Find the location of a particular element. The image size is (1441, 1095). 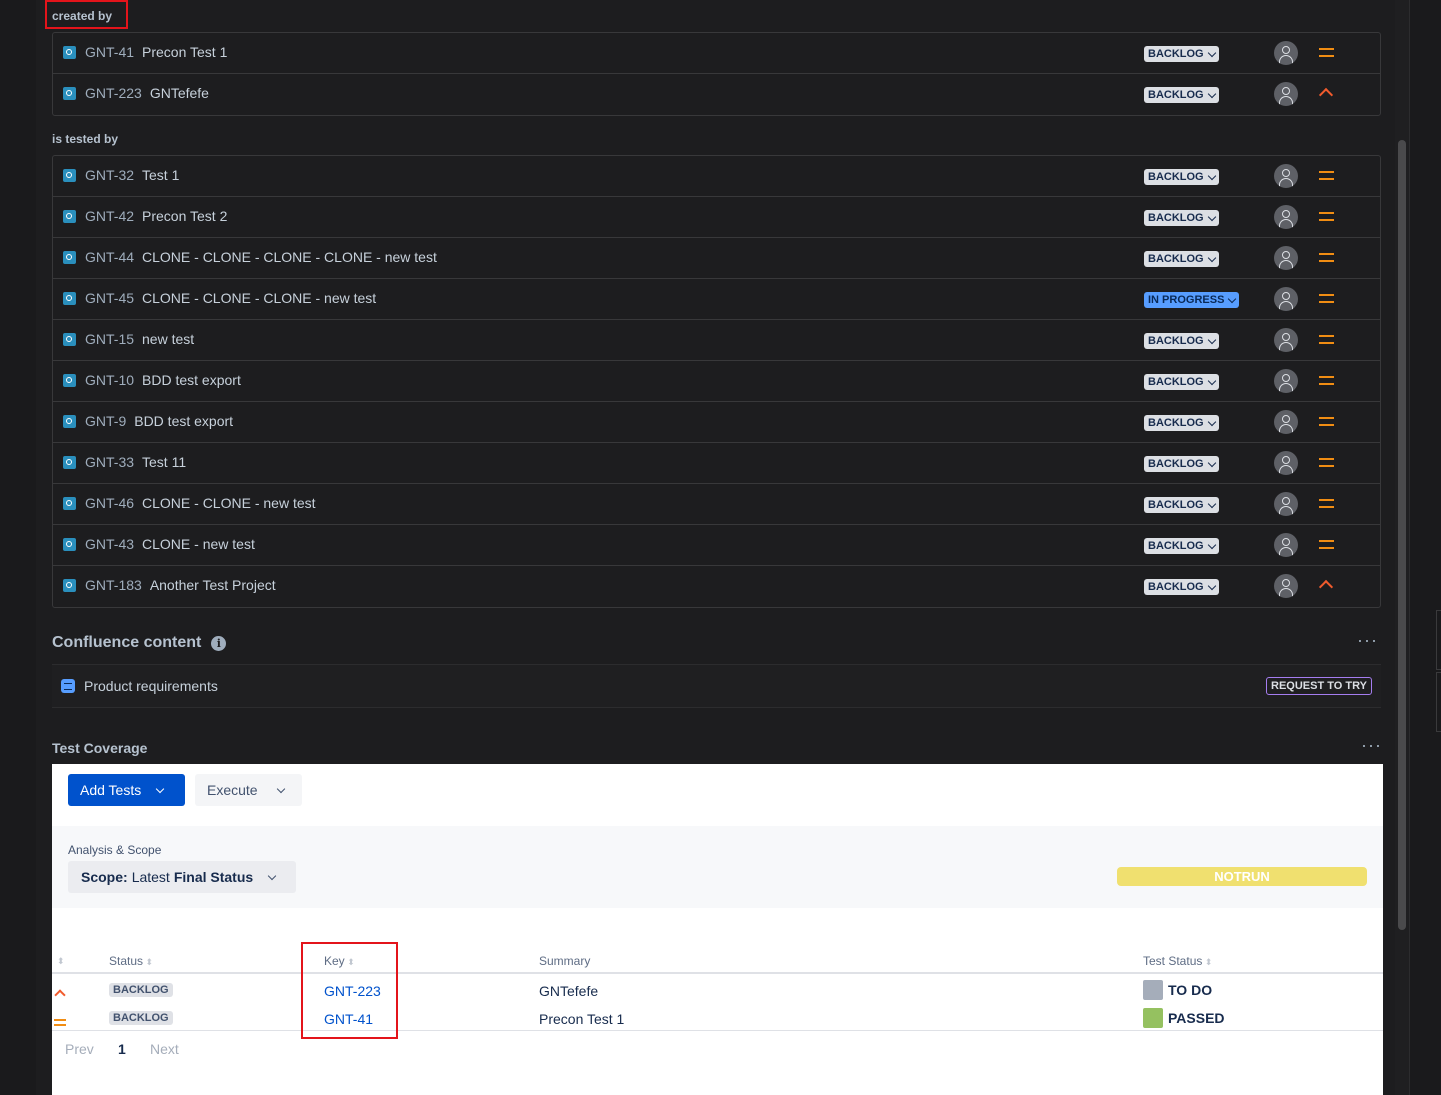

issue-key: GNT-42 is located at coordinates (109, 216).